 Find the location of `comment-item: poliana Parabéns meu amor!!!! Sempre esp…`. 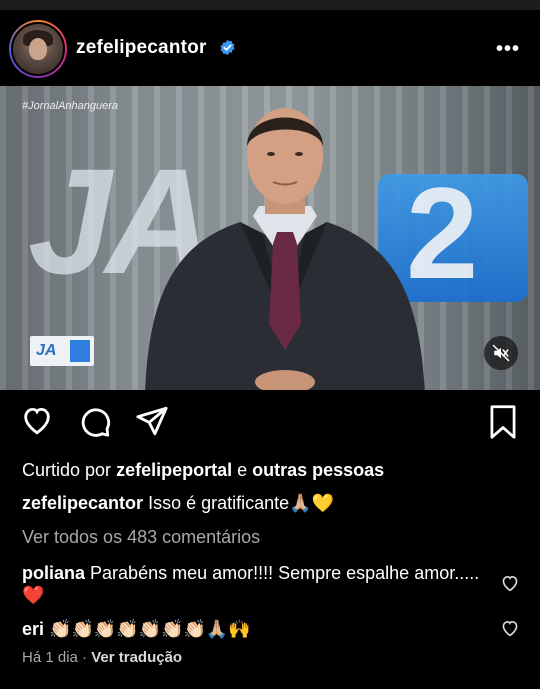

comment-item: poliana Parabéns meu amor!!!! Sempre esp… is located at coordinates (252, 584).